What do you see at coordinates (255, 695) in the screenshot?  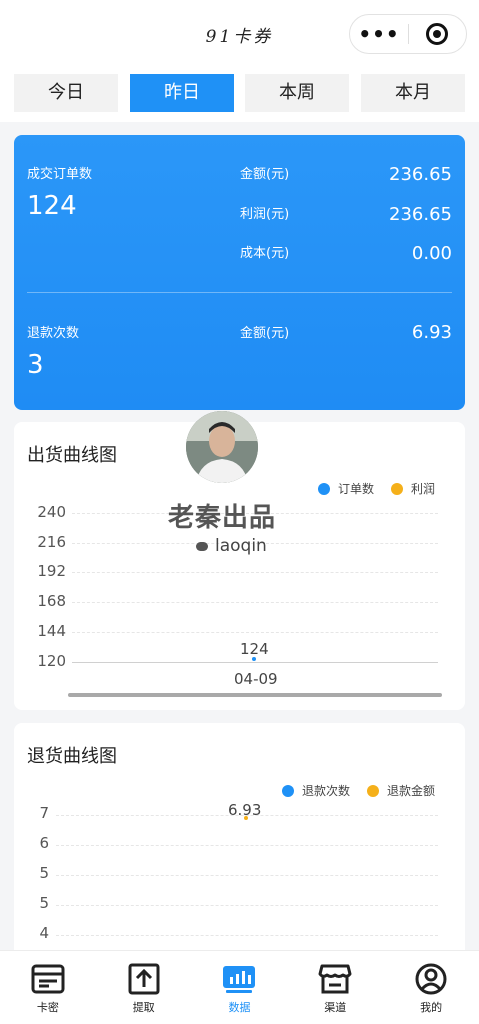 I see `chart-scrollbar` at bounding box center [255, 695].